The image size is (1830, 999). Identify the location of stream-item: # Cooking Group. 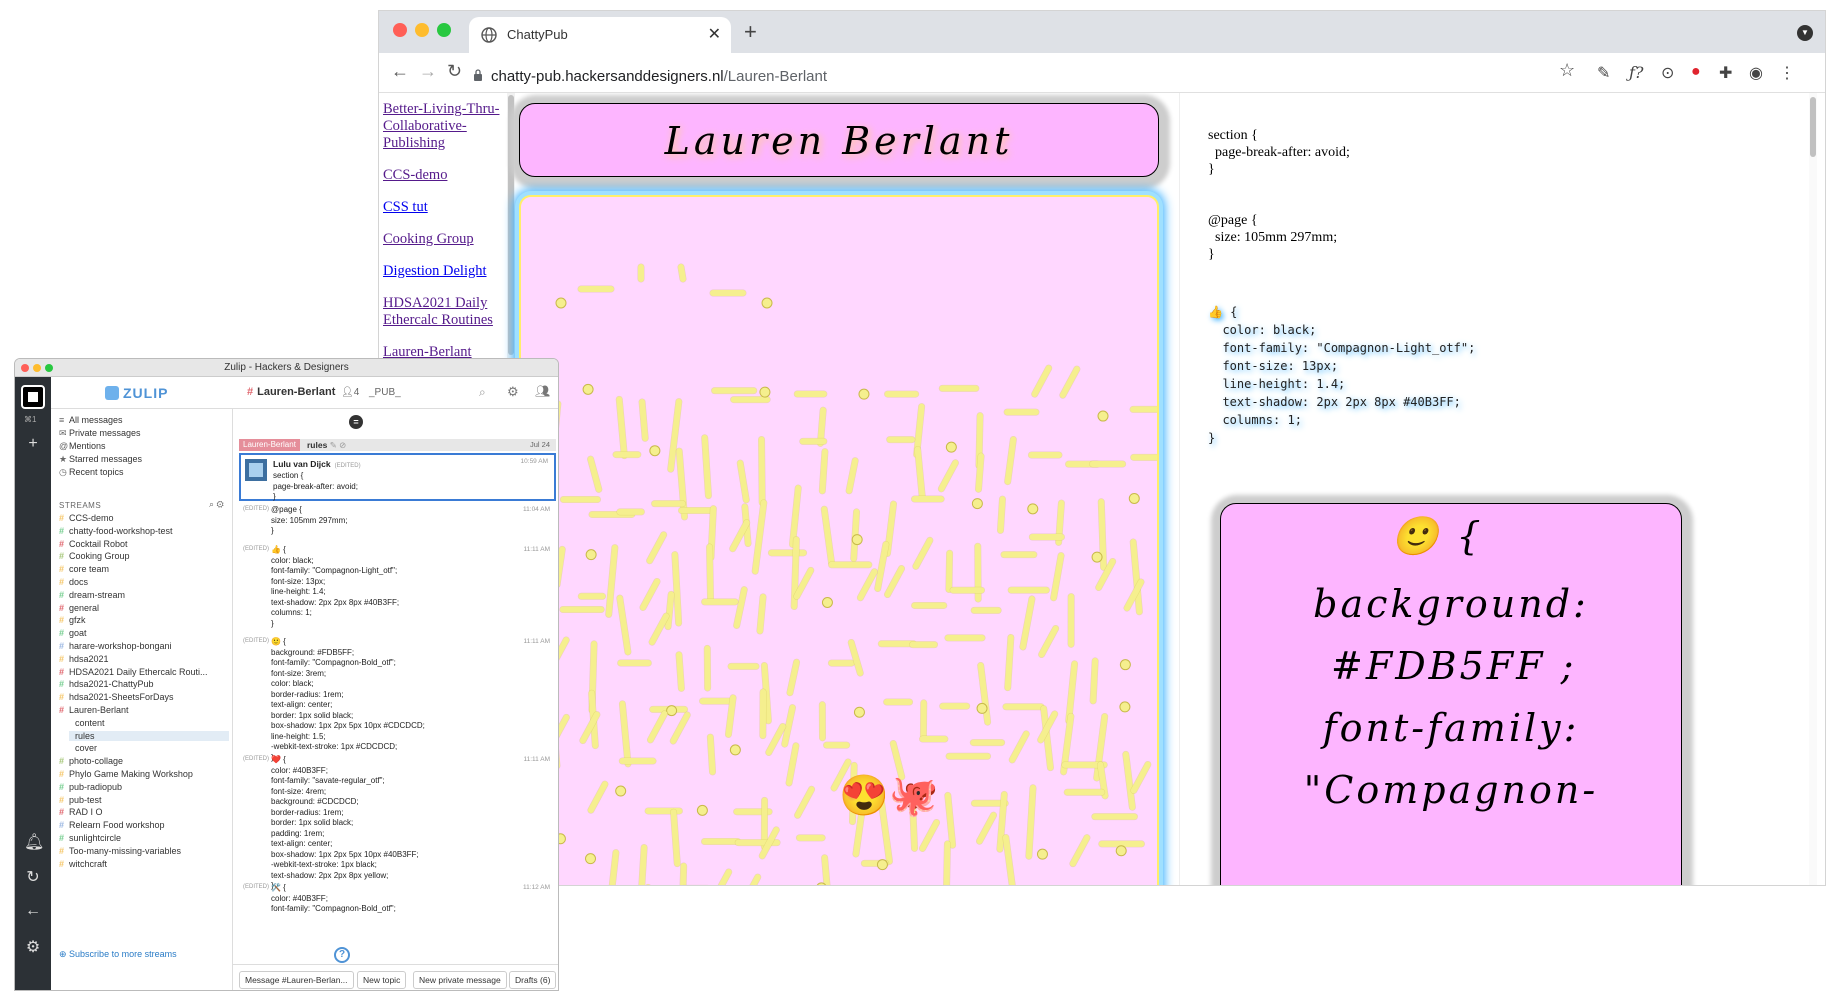
(94, 556).